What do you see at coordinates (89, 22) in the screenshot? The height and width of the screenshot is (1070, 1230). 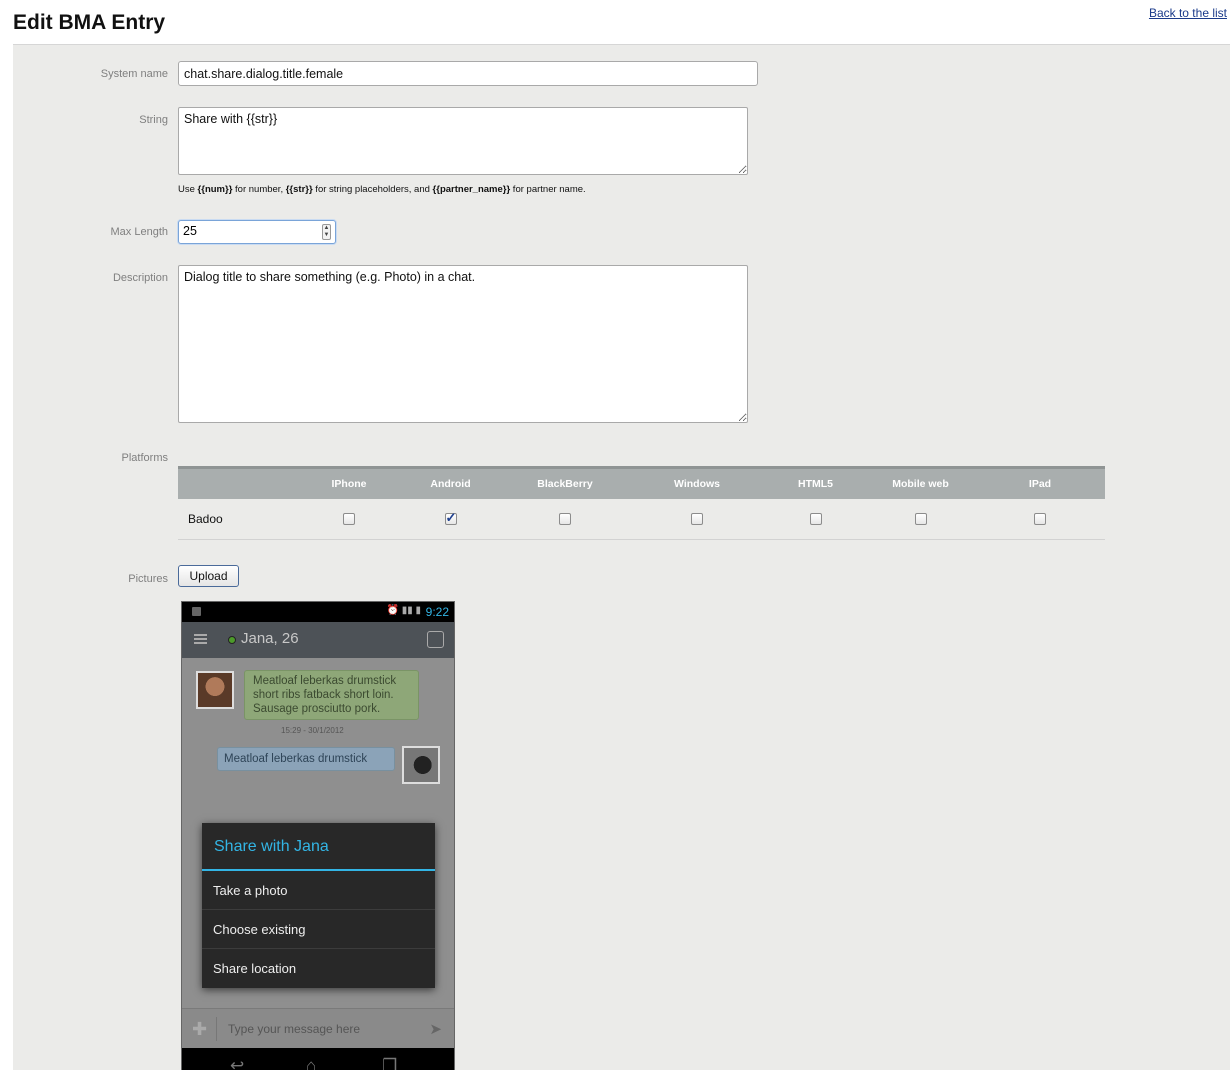 I see `page-title: Edit BMA Entry` at bounding box center [89, 22].